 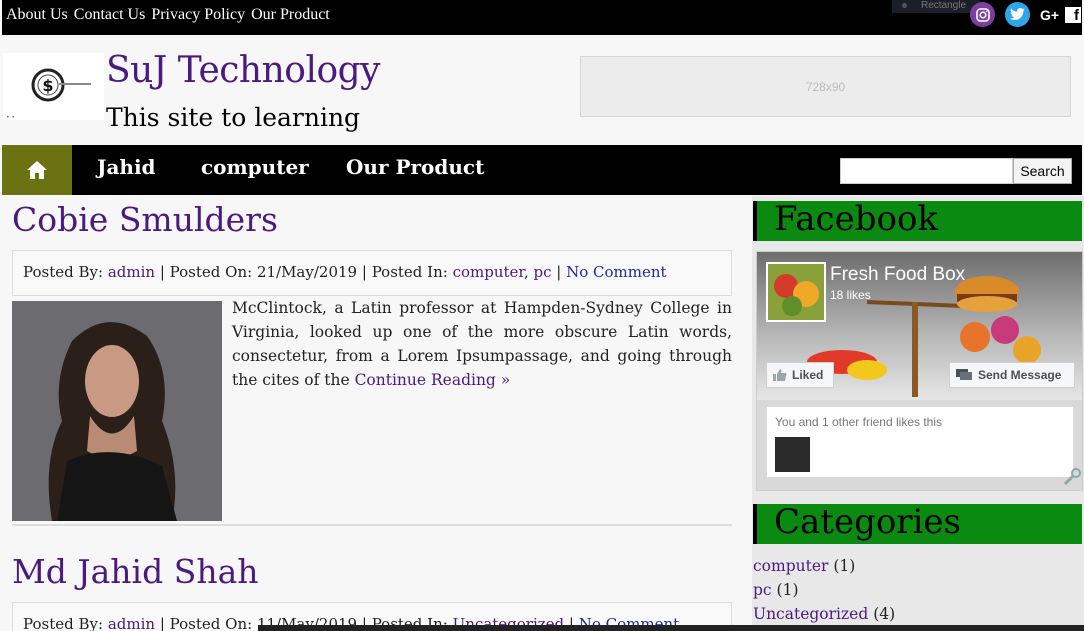 What do you see at coordinates (290, 14) in the screenshot?
I see `top-link-product: Our Product` at bounding box center [290, 14].